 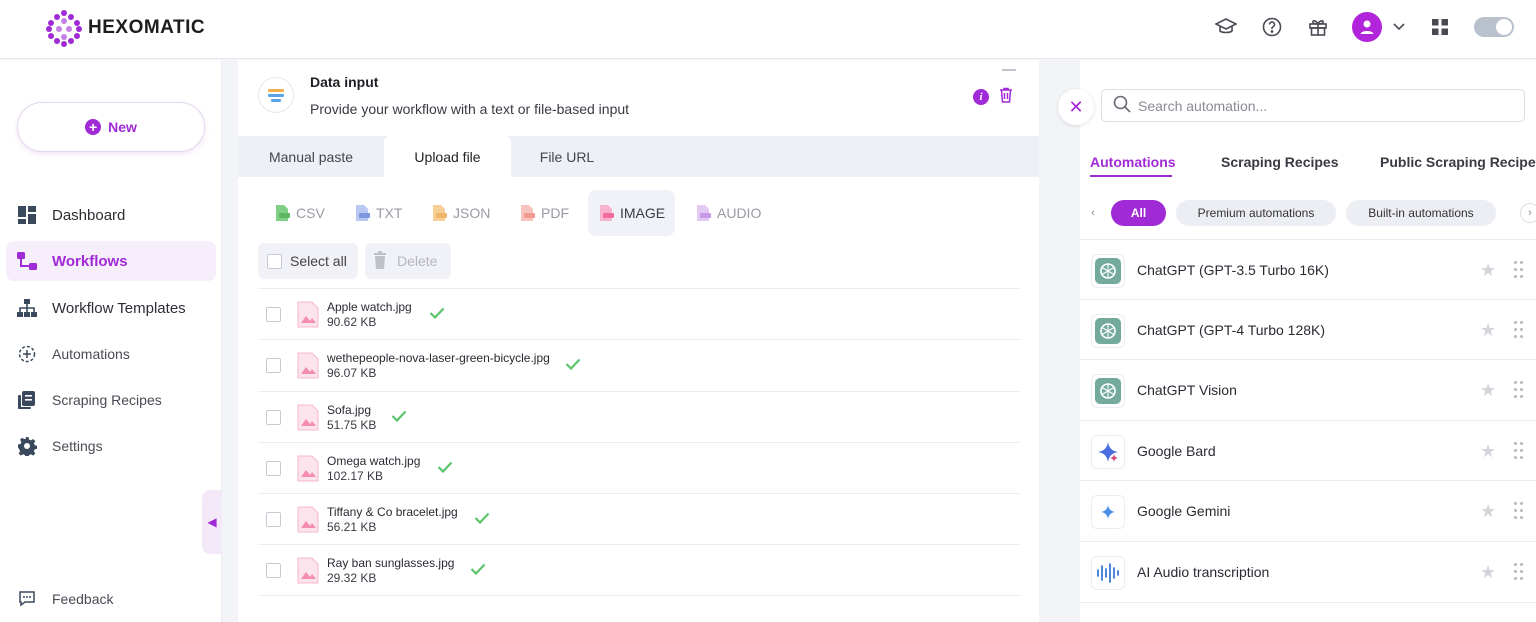 I want to click on automation-item: ChatGPT (GPT-3.5 Turbo 16K) ★, so click(x=1308, y=269).